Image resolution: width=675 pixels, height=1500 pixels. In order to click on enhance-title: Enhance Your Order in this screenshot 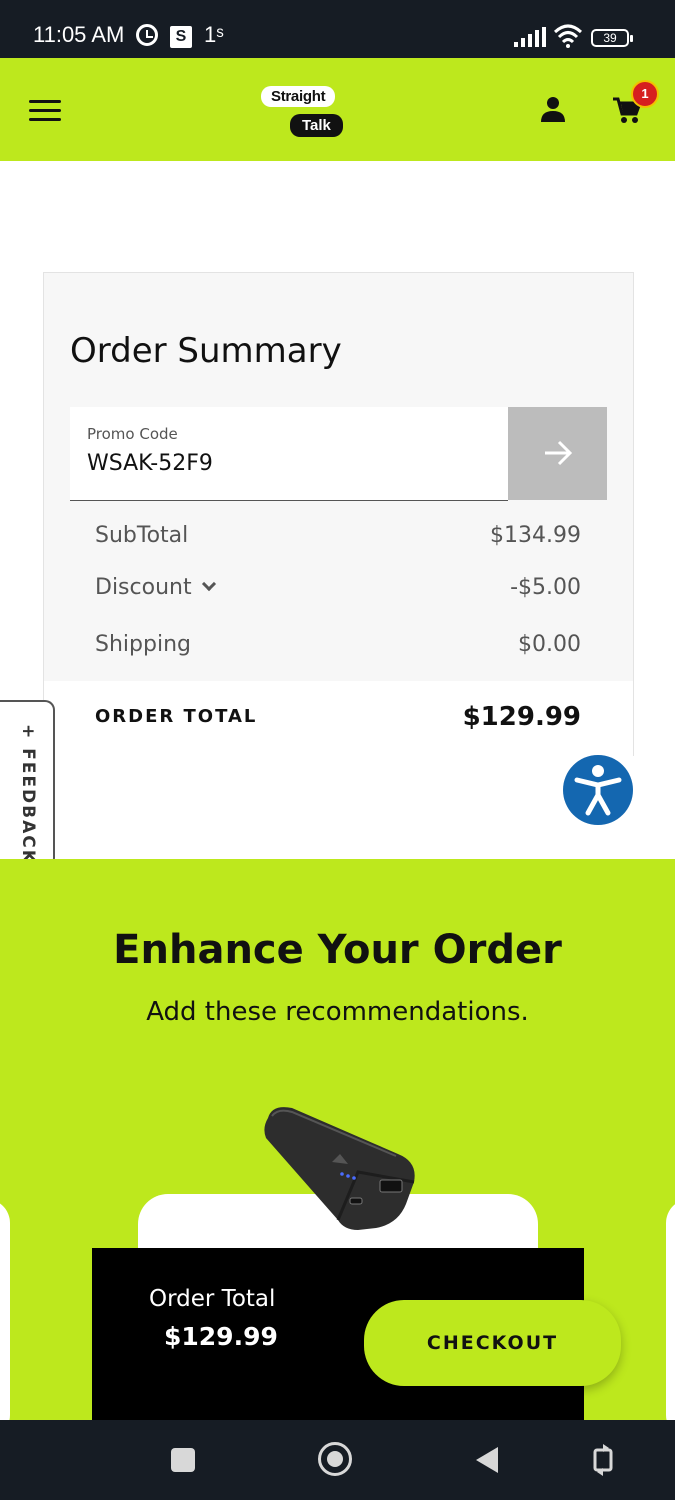, I will do `click(337, 950)`.